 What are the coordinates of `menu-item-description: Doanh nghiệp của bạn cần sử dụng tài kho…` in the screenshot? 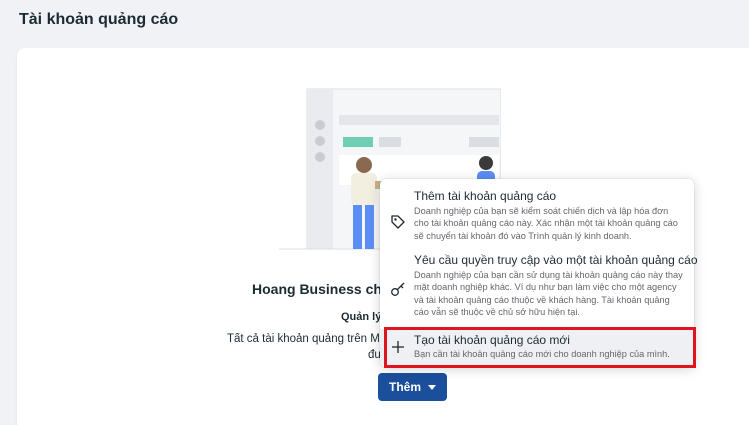 It's located at (548, 293).